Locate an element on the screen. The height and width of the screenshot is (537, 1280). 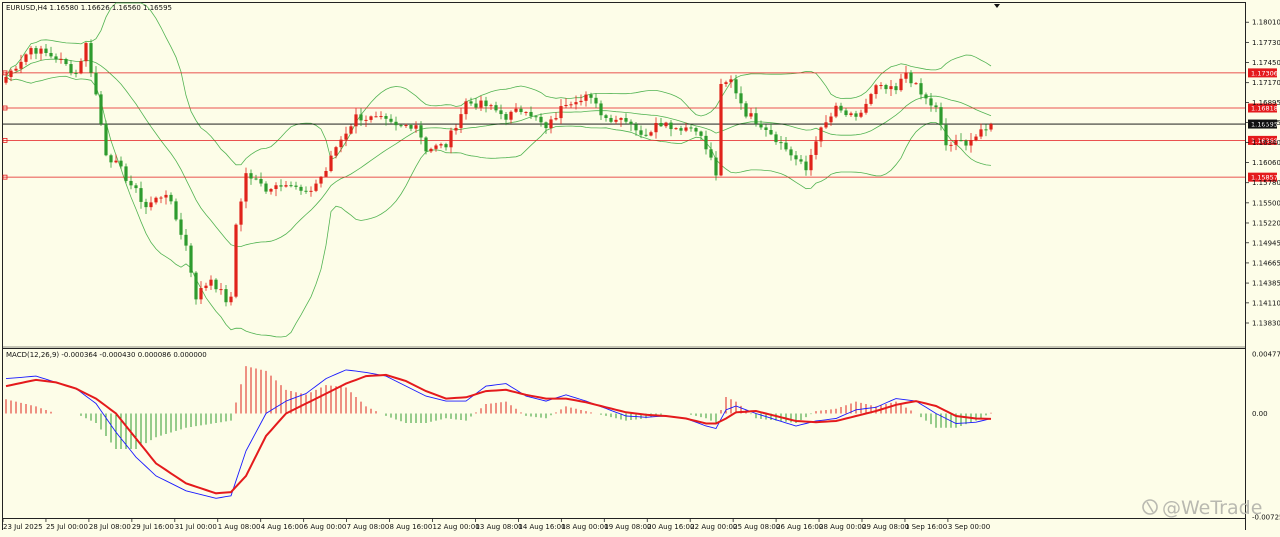
price-tick-label: 1.16895 is located at coordinates (1266, 103).